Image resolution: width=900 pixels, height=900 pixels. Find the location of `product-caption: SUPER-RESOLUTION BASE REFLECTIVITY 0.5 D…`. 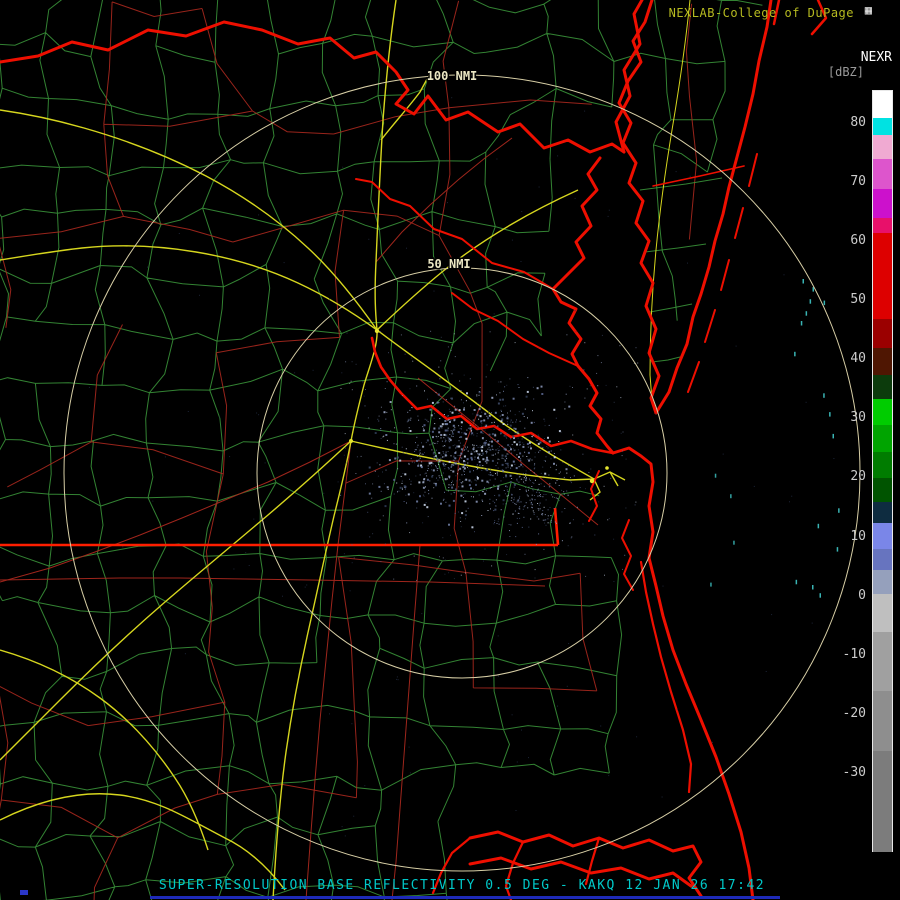

product-caption: SUPER-RESOLUTION BASE REFLECTIVITY 0.5 D… is located at coordinates (462, 885).